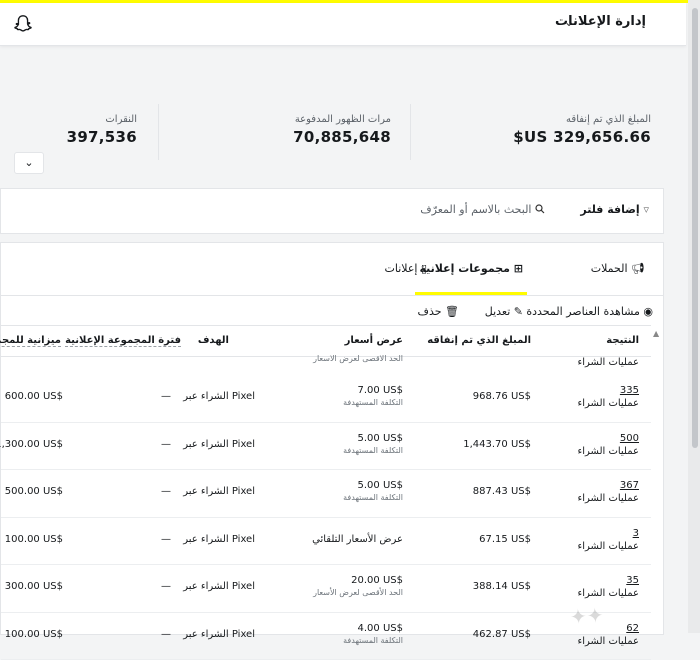 This screenshot has width=700, height=660. What do you see at coordinates (695, 228) in the screenshot?
I see `page-scroll-thumb` at bounding box center [695, 228].